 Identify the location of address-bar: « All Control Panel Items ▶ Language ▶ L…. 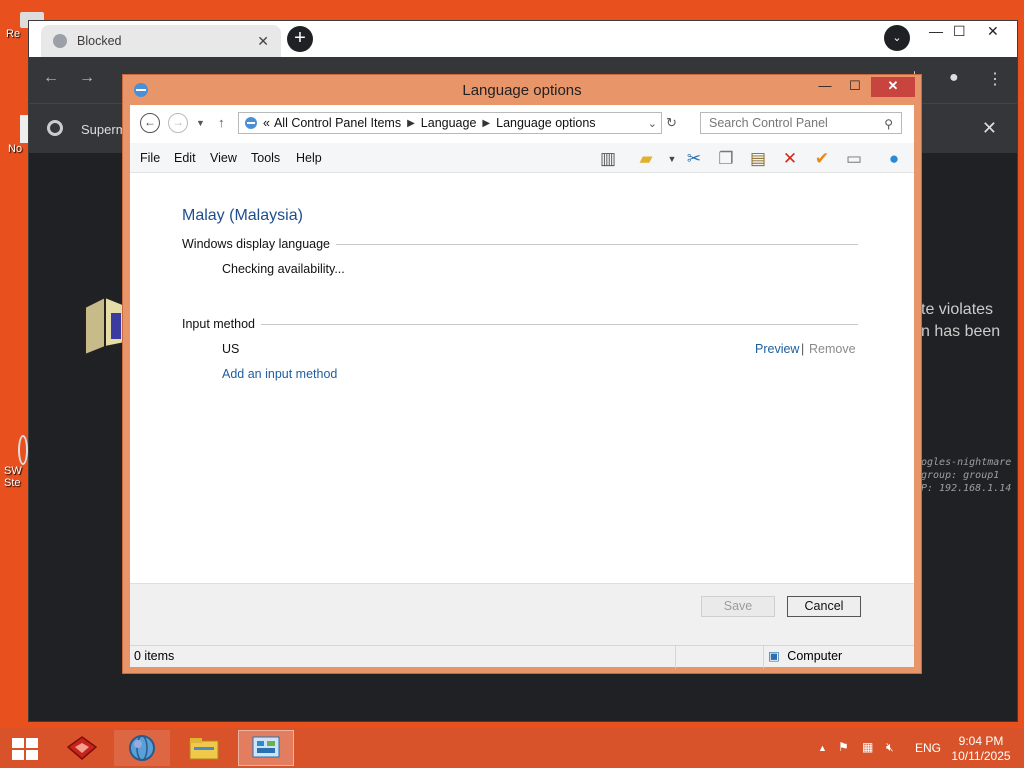
(450, 123).